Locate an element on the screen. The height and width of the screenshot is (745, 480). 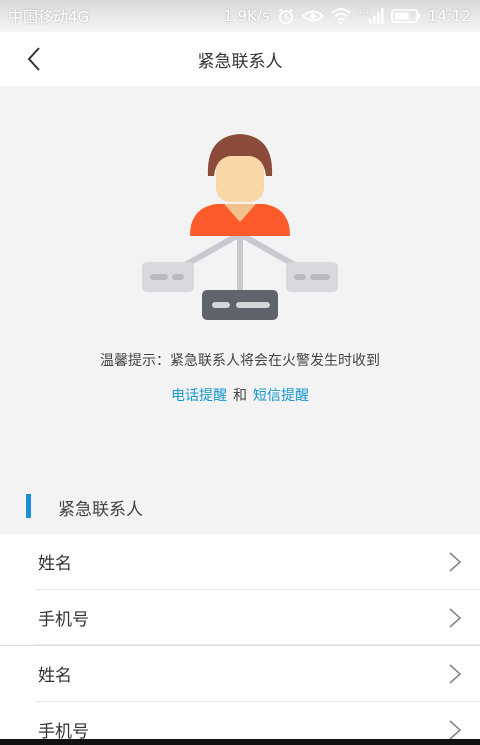
alarm-icon is located at coordinates (286, 16).